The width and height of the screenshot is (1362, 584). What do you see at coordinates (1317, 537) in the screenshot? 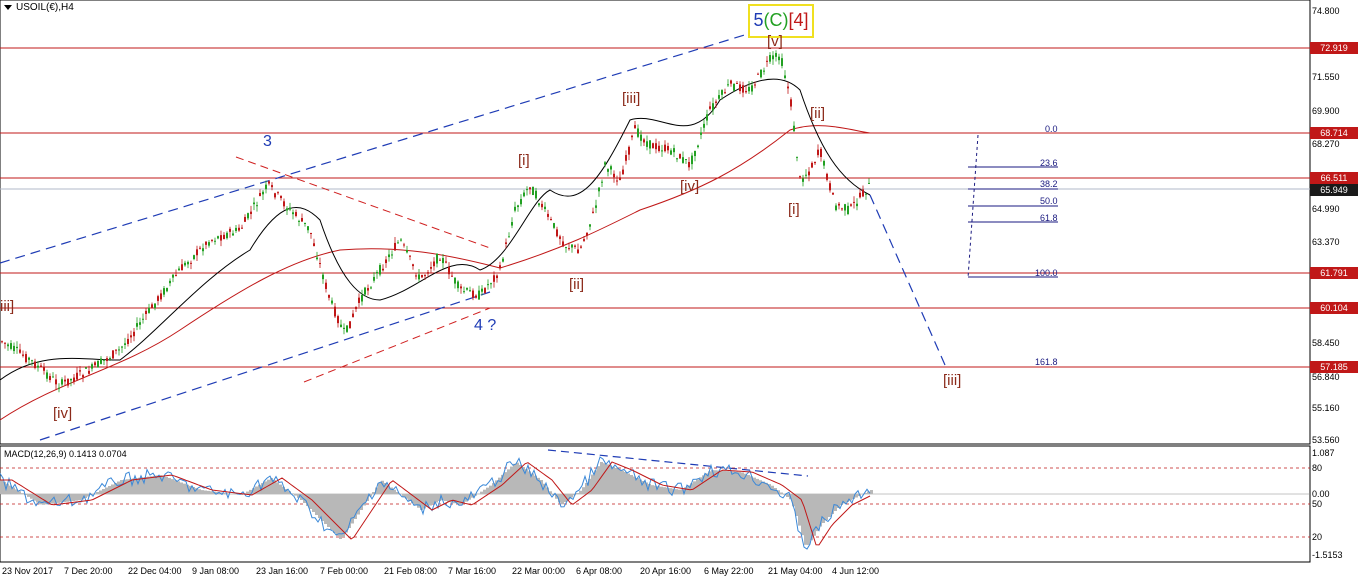
I see `macd-tick: 20` at bounding box center [1317, 537].